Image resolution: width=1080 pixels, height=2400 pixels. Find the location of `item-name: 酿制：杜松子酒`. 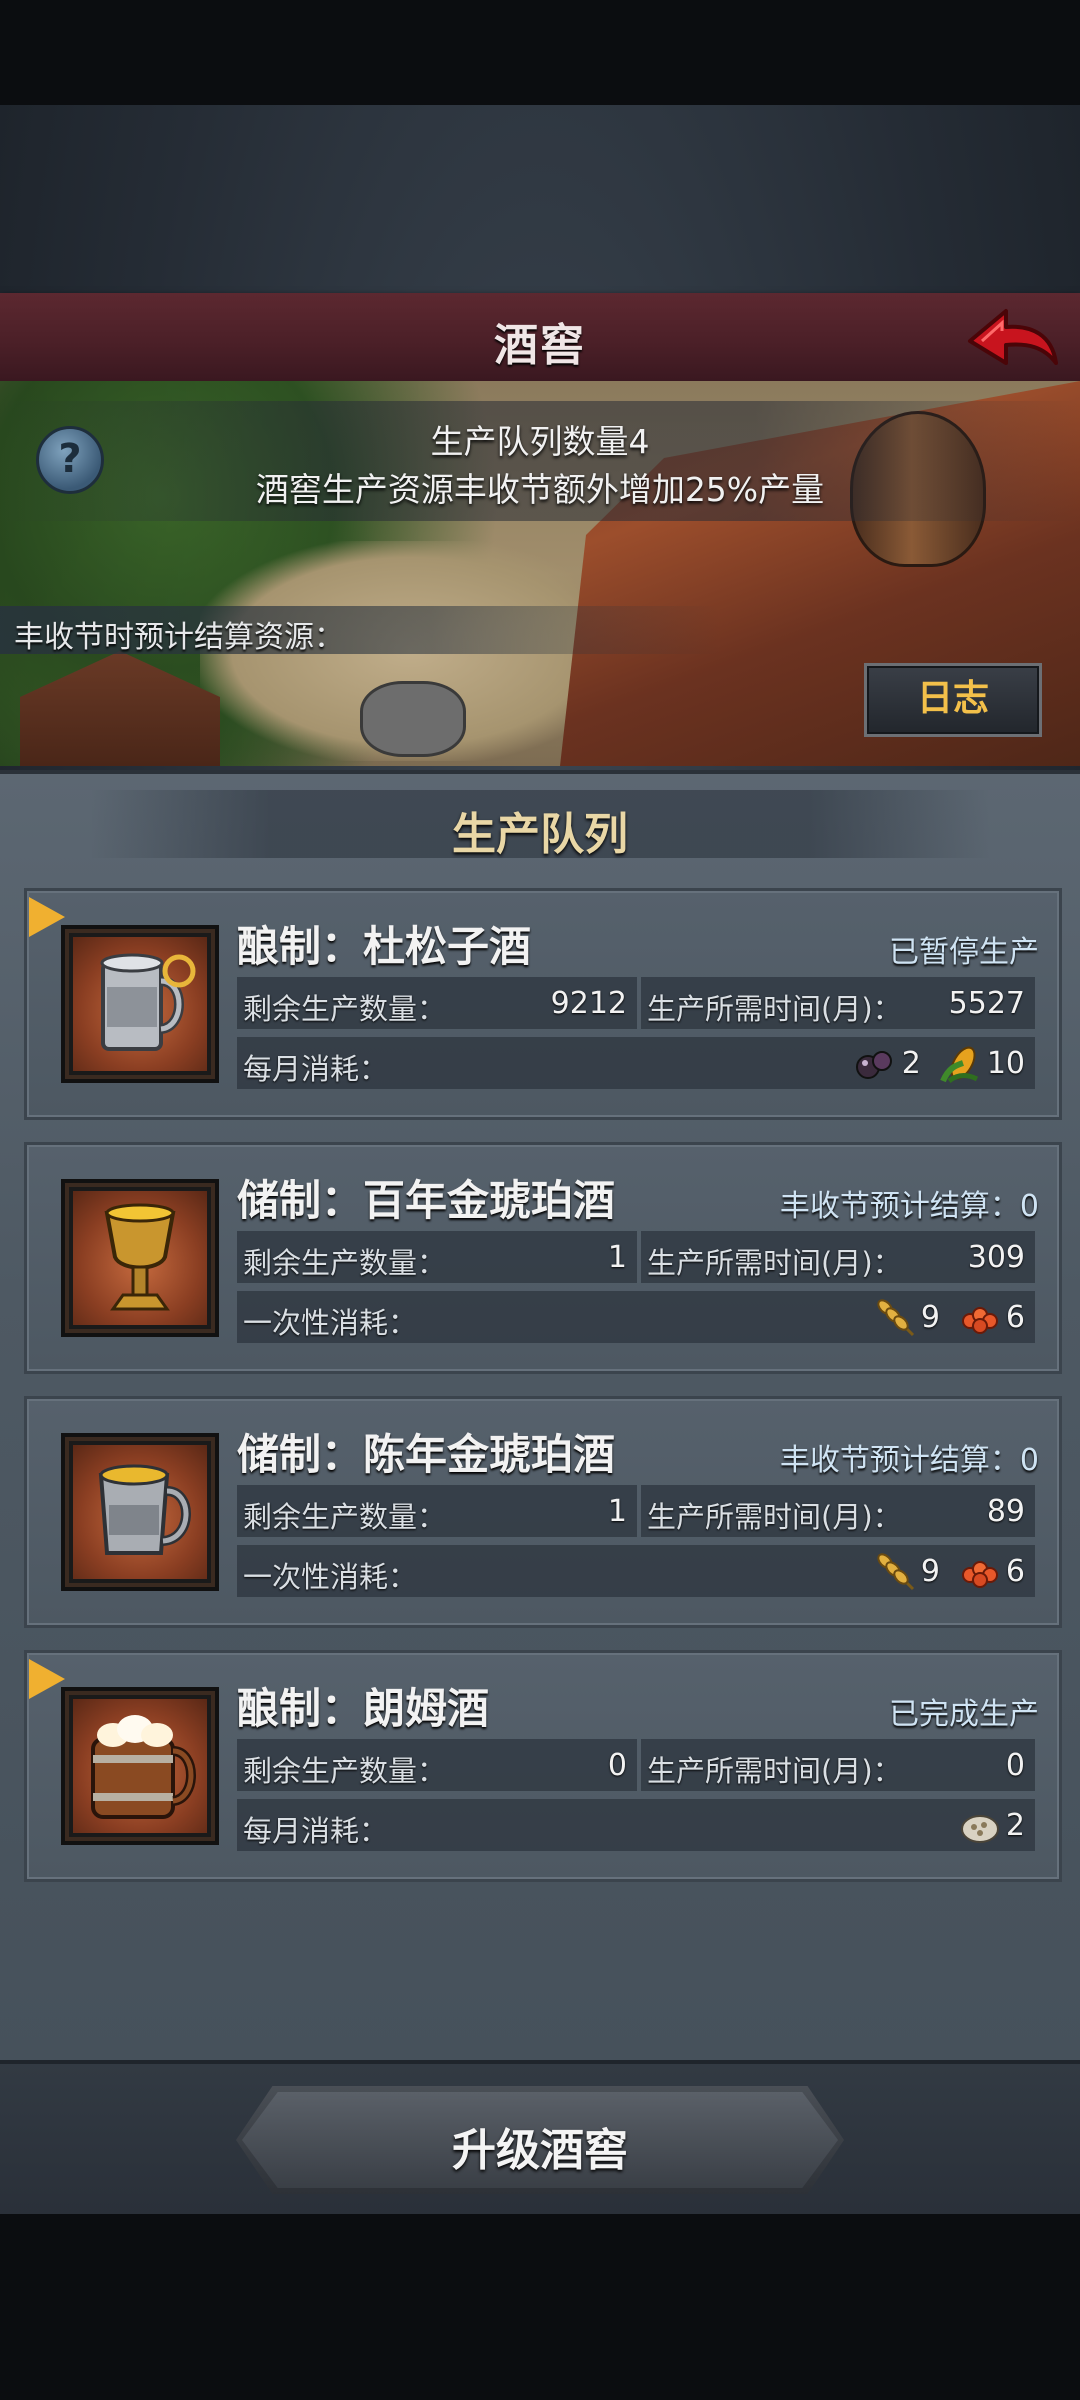

item-name: 酿制：杜松子酒 is located at coordinates (384, 946).